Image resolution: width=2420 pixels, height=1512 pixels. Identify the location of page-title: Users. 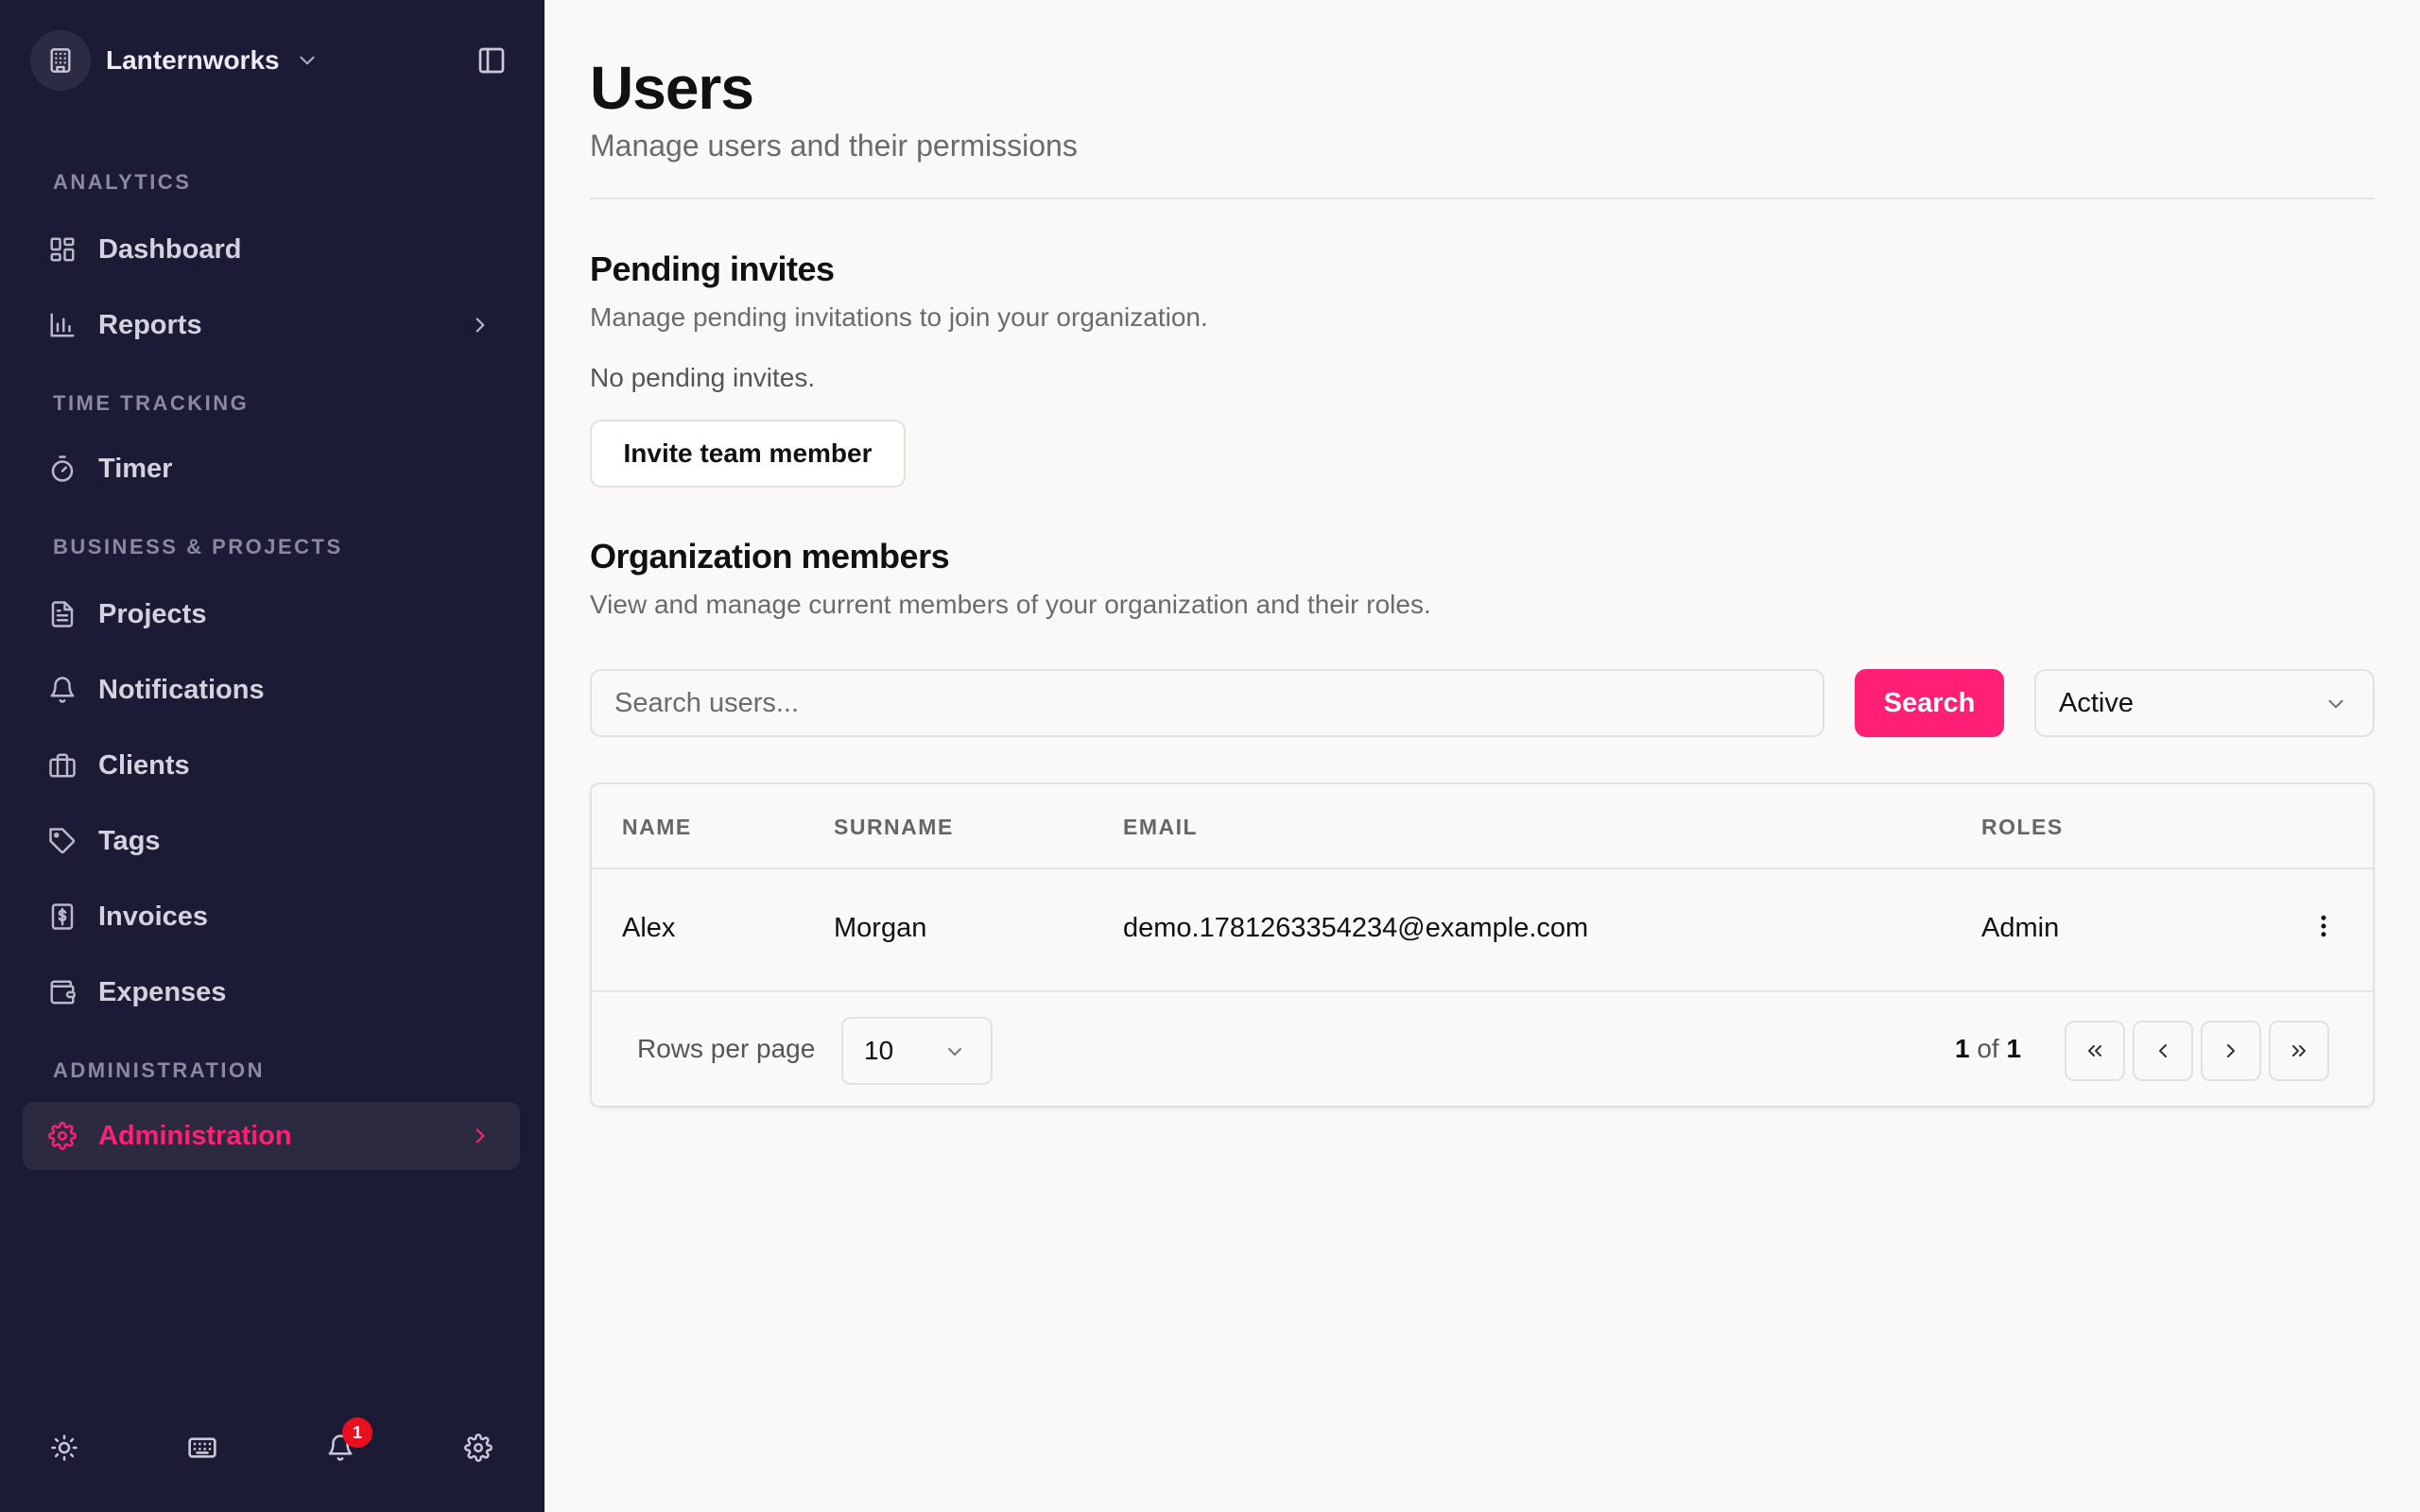
(672, 88).